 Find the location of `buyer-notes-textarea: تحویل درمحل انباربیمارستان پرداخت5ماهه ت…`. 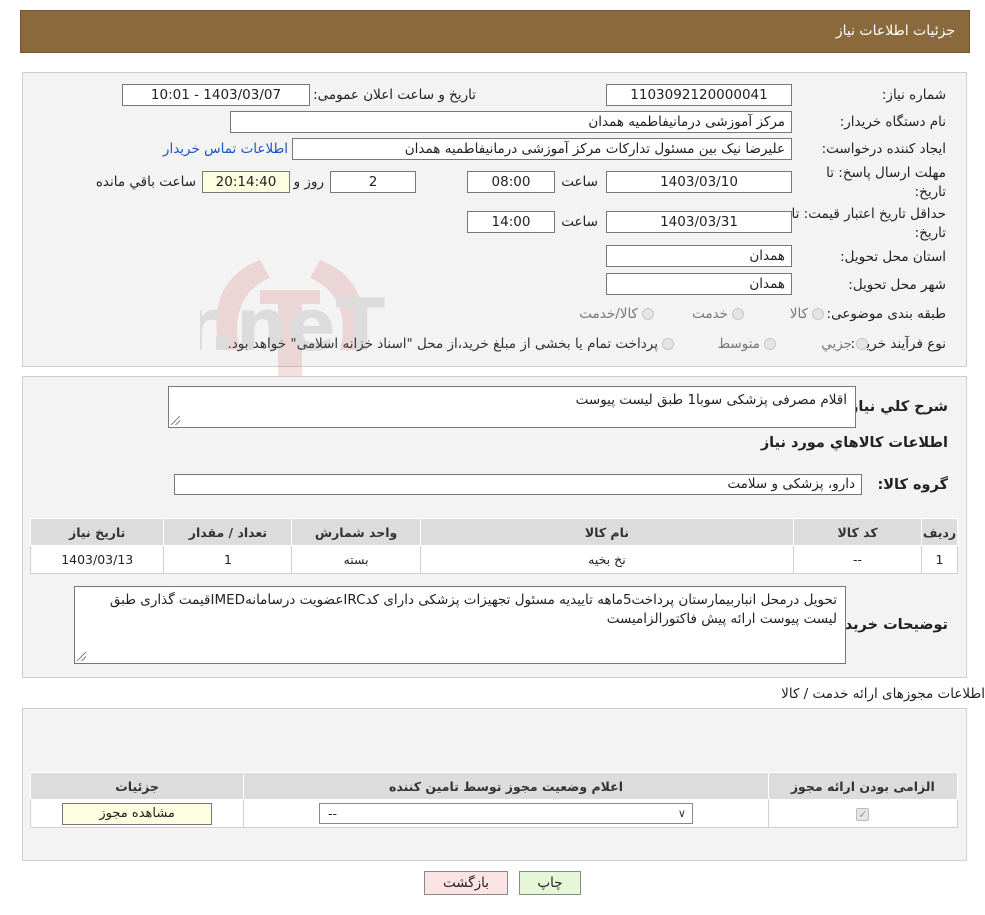

buyer-notes-textarea: تحویل درمحل انباربیمارستان پرداخت5ماهه ت… is located at coordinates (460, 625).